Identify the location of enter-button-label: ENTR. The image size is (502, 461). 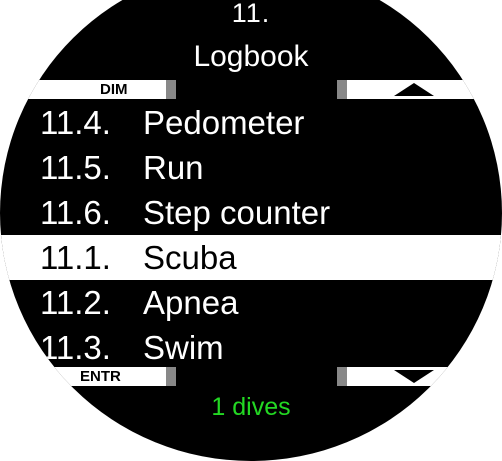
(100, 376).